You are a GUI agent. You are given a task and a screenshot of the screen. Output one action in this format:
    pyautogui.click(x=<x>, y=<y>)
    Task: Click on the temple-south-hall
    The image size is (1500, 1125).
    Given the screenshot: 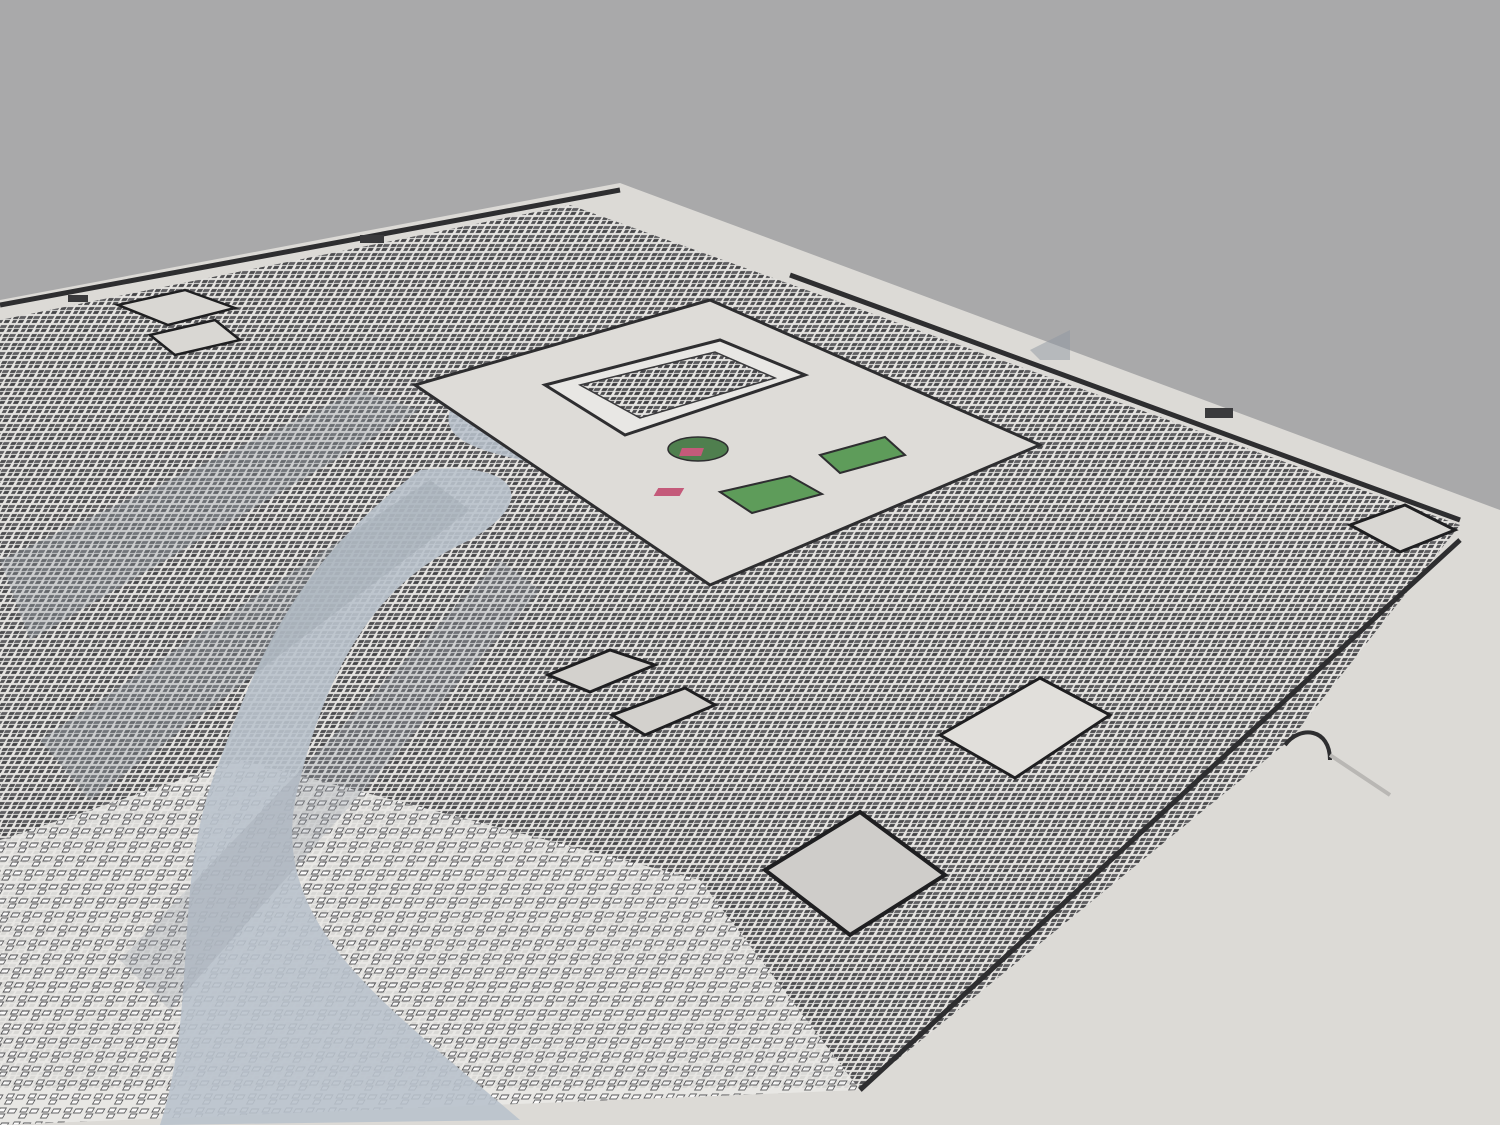 What is the action you would take?
    pyautogui.click(x=669, y=492)
    